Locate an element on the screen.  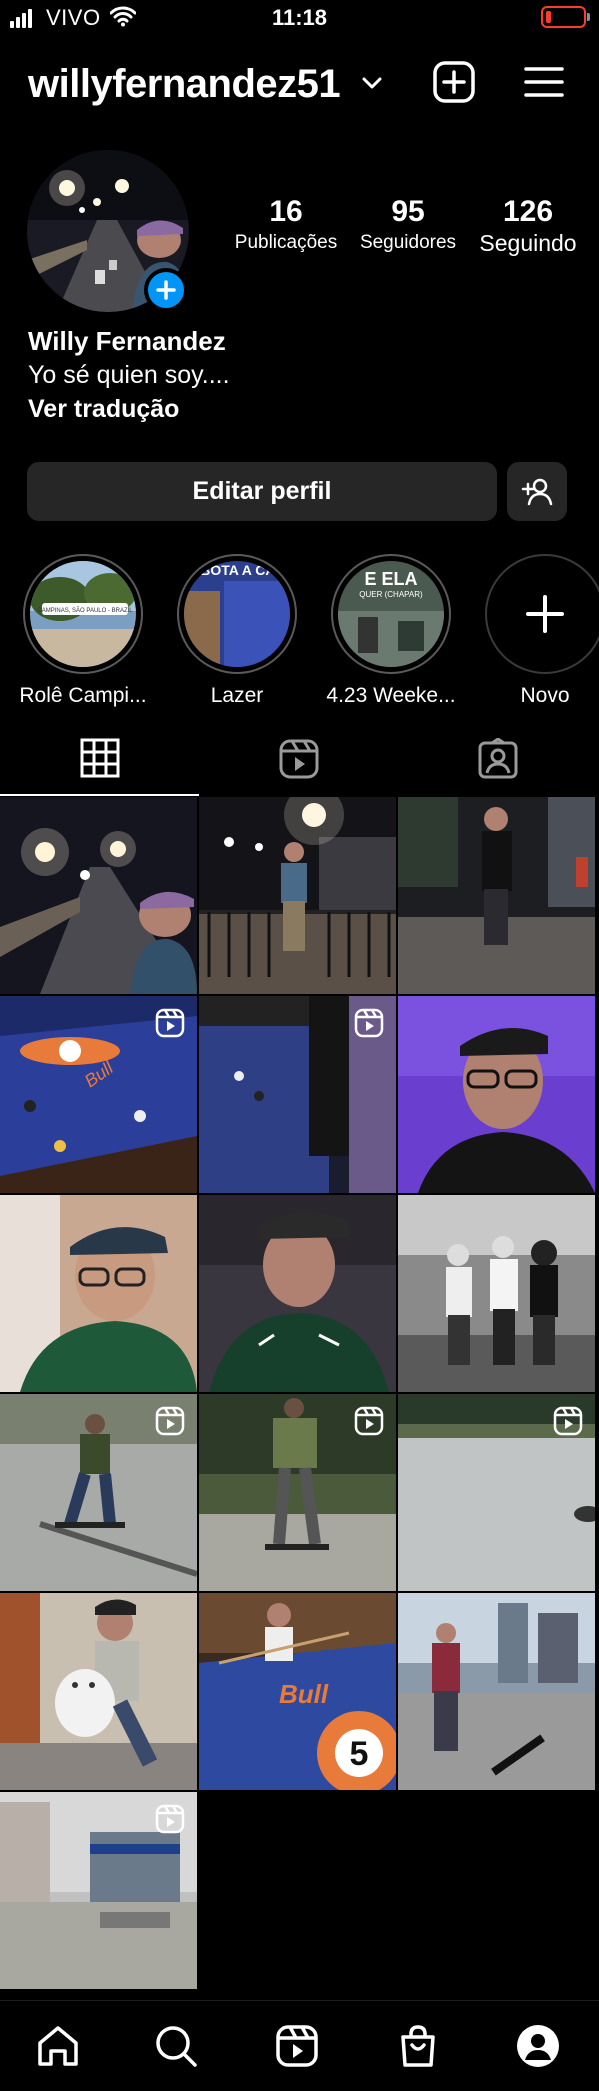
tab-tagged is located at coordinates (497, 759).